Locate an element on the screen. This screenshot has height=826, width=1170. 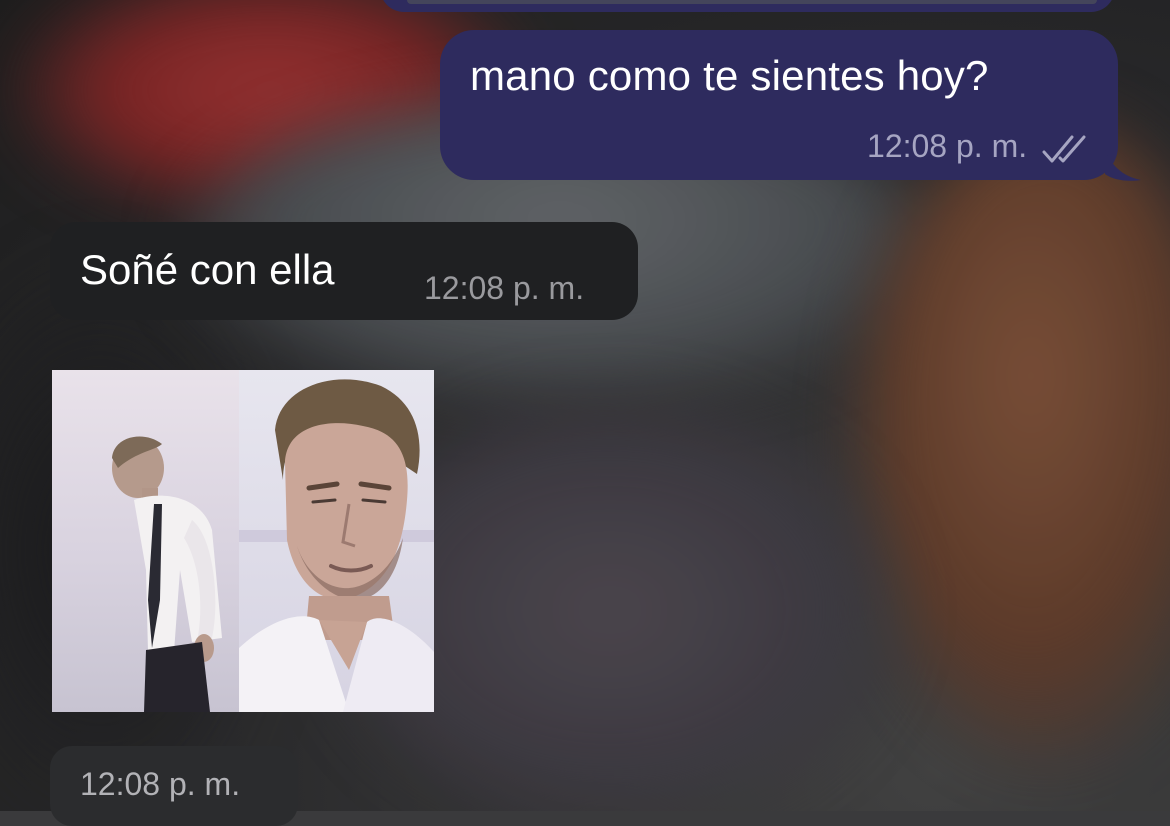
man-portrait-illustration is located at coordinates (336, 545).